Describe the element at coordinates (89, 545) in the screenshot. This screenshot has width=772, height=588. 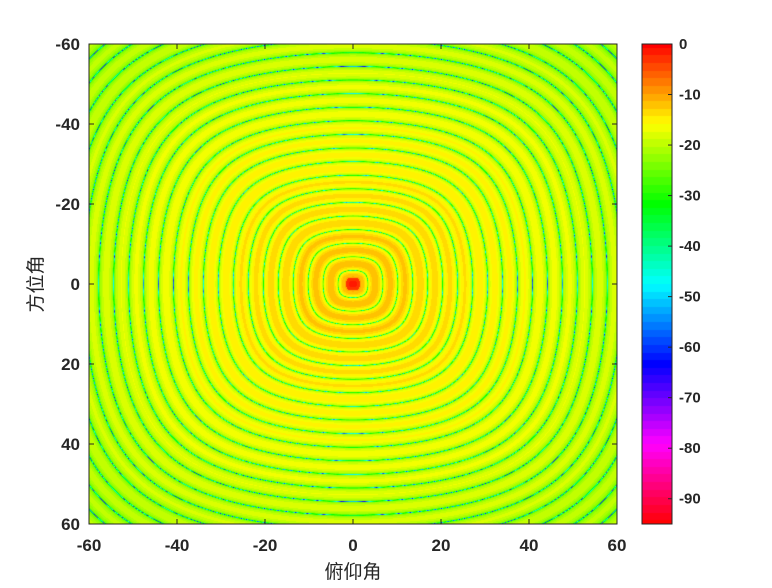
I see `x-tick-label: -60` at that location.